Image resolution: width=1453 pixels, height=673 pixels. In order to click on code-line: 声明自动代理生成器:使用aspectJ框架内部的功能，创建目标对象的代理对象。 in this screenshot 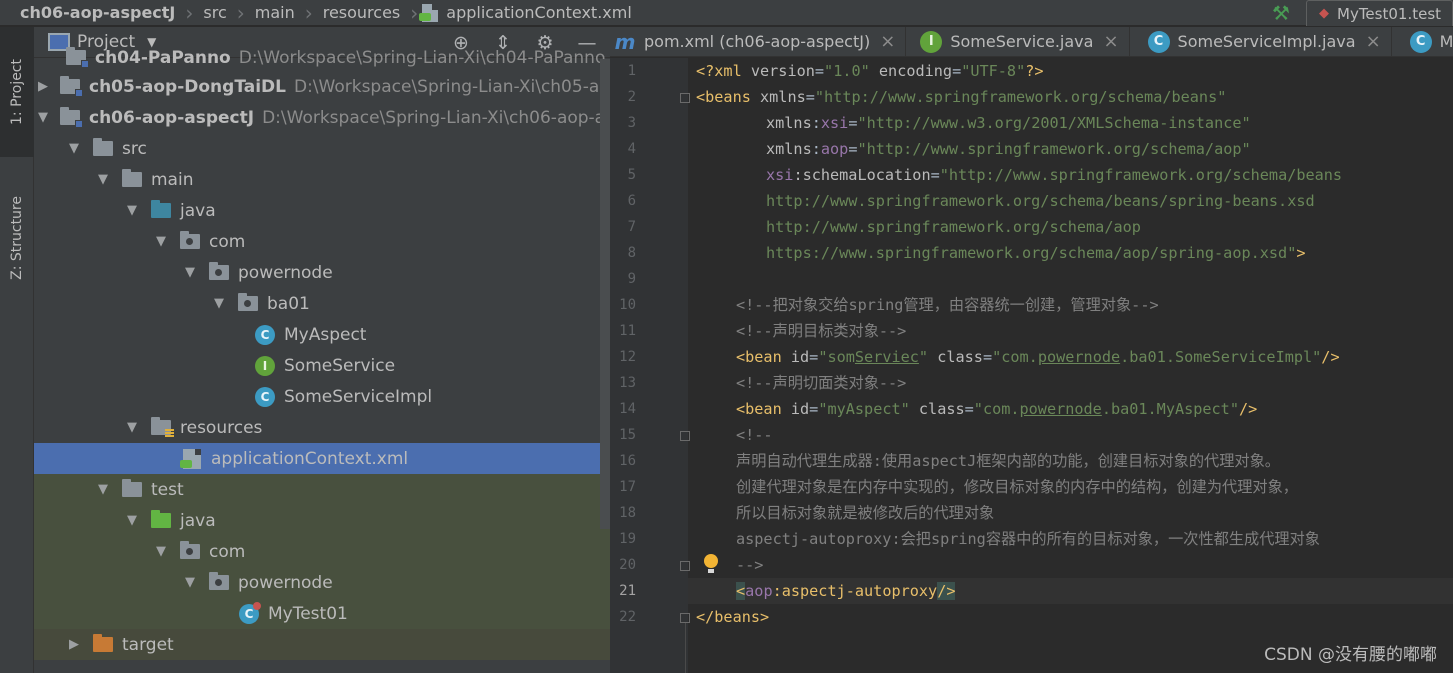, I will do `click(1008, 461)`.